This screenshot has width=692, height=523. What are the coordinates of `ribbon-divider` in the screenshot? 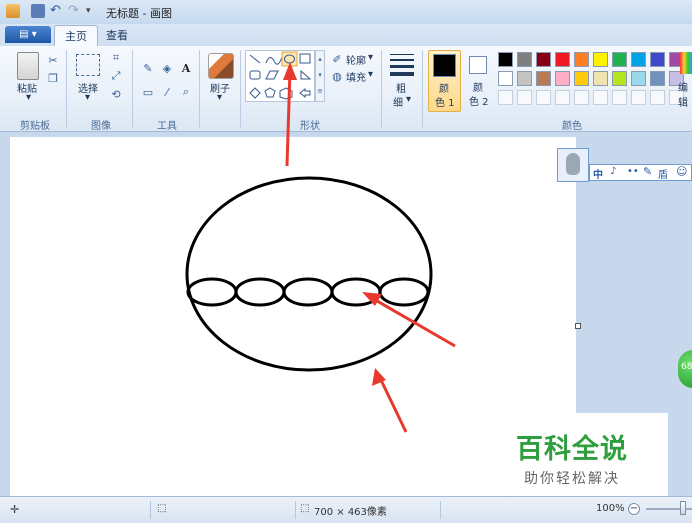 It's located at (199, 89).